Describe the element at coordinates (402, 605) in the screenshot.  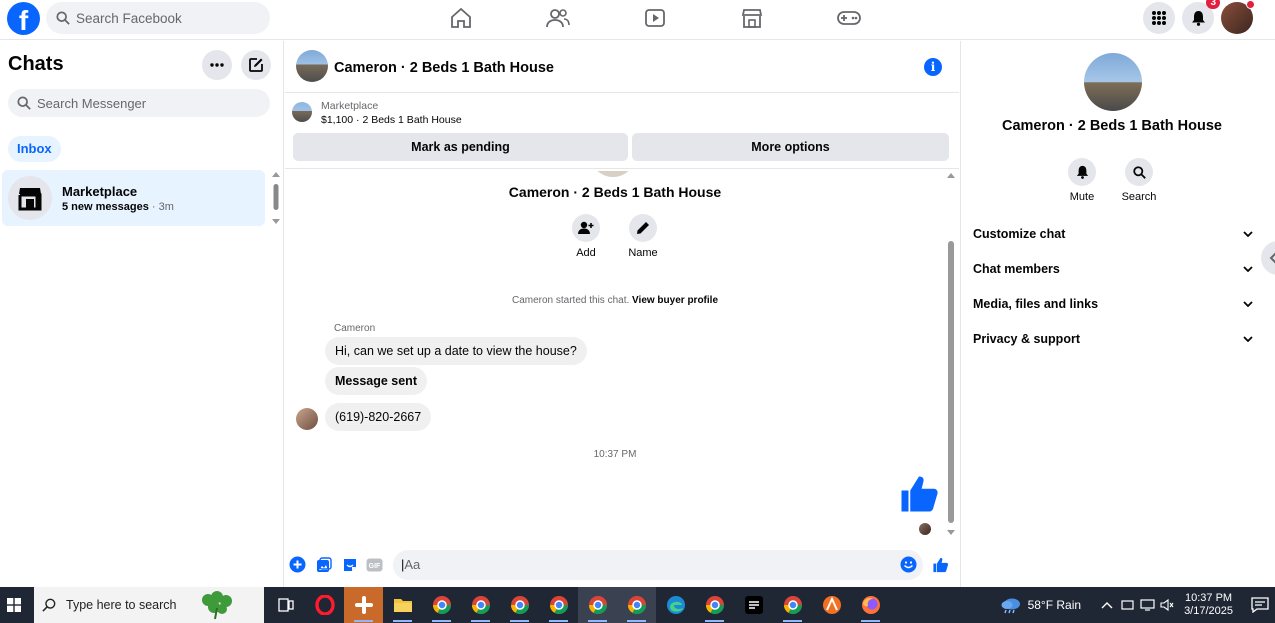
I see `file-explorer-app` at that location.